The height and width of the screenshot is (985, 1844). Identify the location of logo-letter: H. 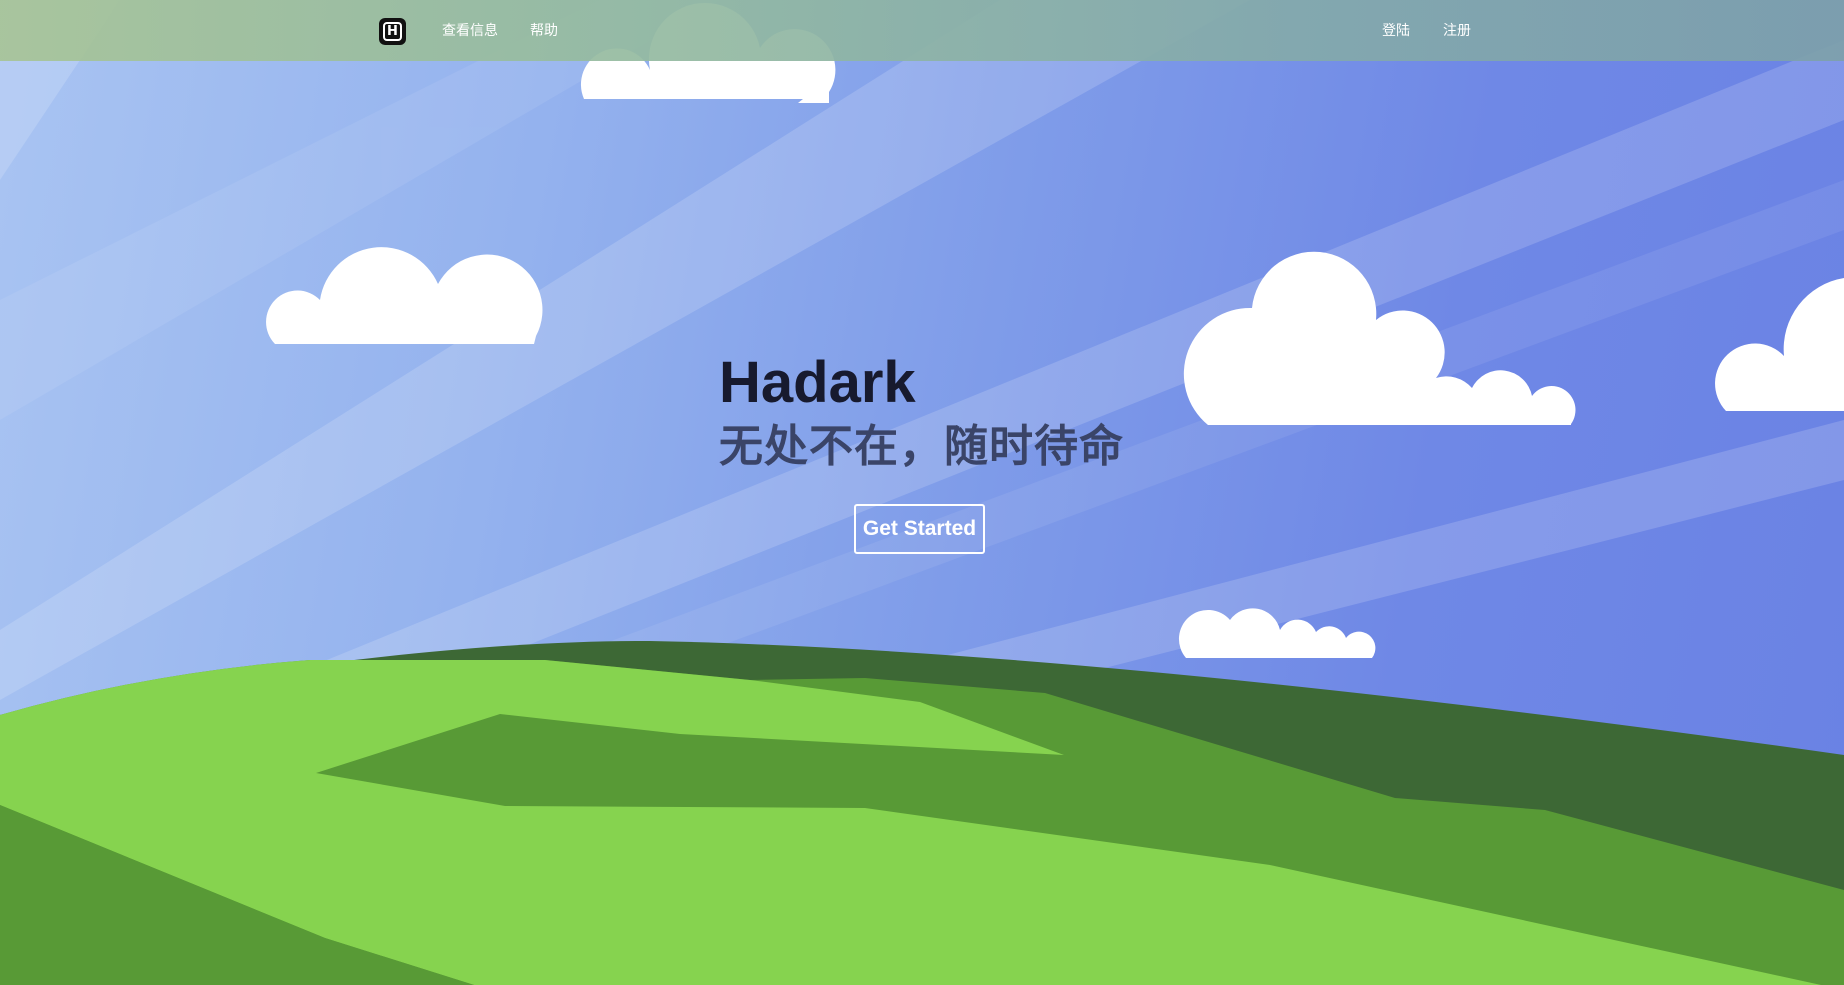
(392, 31).